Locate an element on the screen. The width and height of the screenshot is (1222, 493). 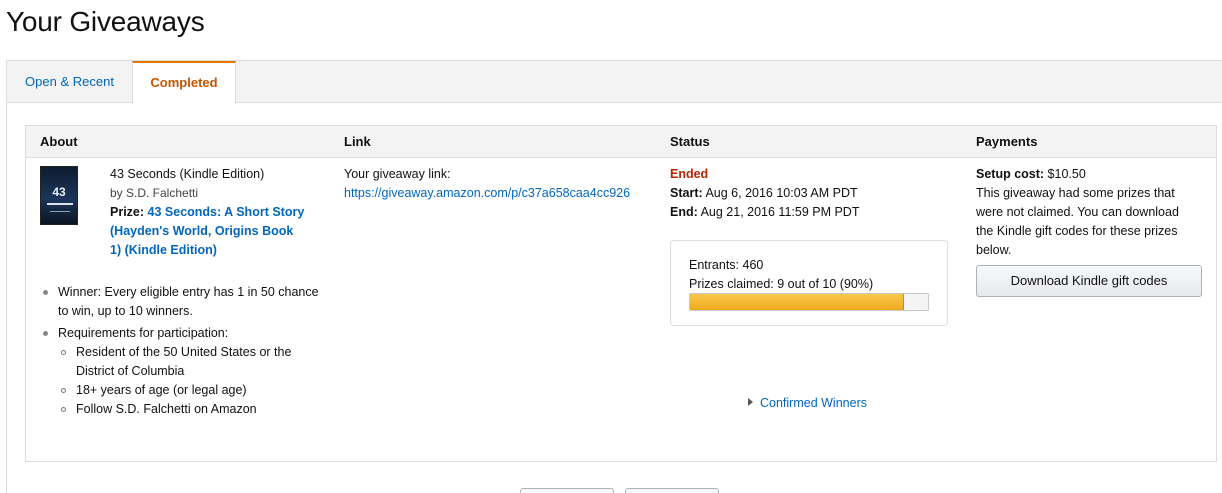
header-payments: Payments is located at coordinates (1007, 141).